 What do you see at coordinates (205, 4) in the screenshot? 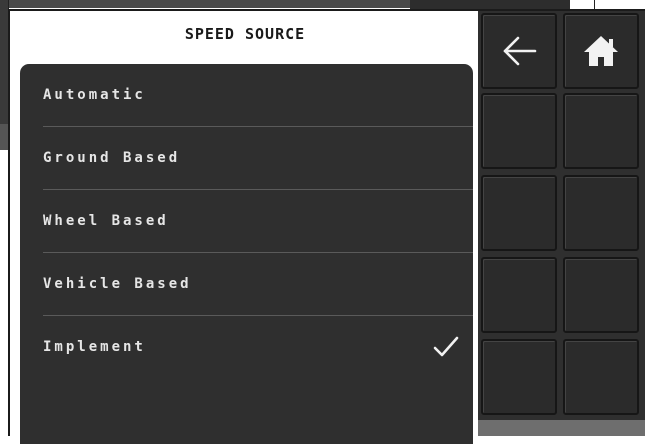
I see `background-toolbar-strip` at bounding box center [205, 4].